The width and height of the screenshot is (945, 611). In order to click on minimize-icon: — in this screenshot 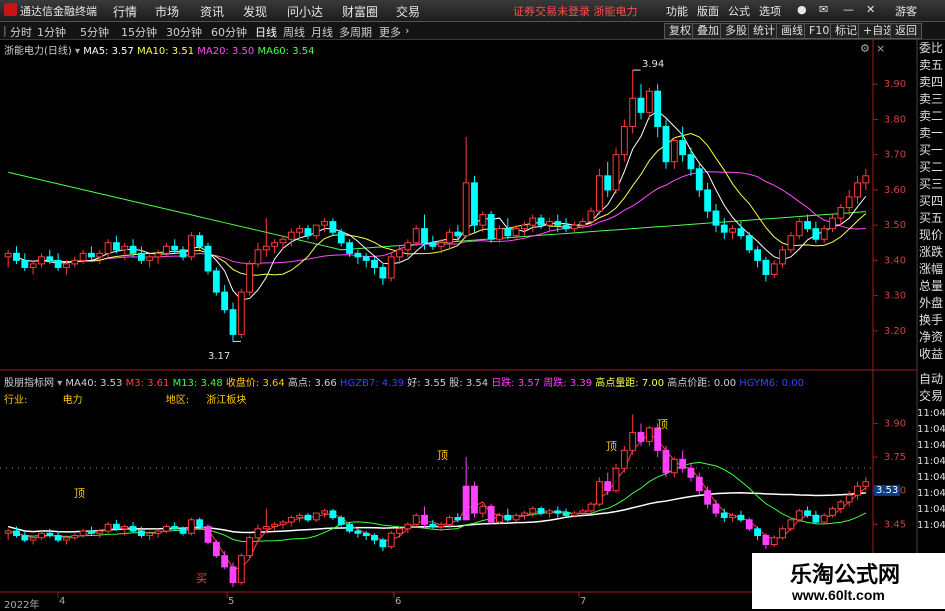, I will do `click(848, 9)`.